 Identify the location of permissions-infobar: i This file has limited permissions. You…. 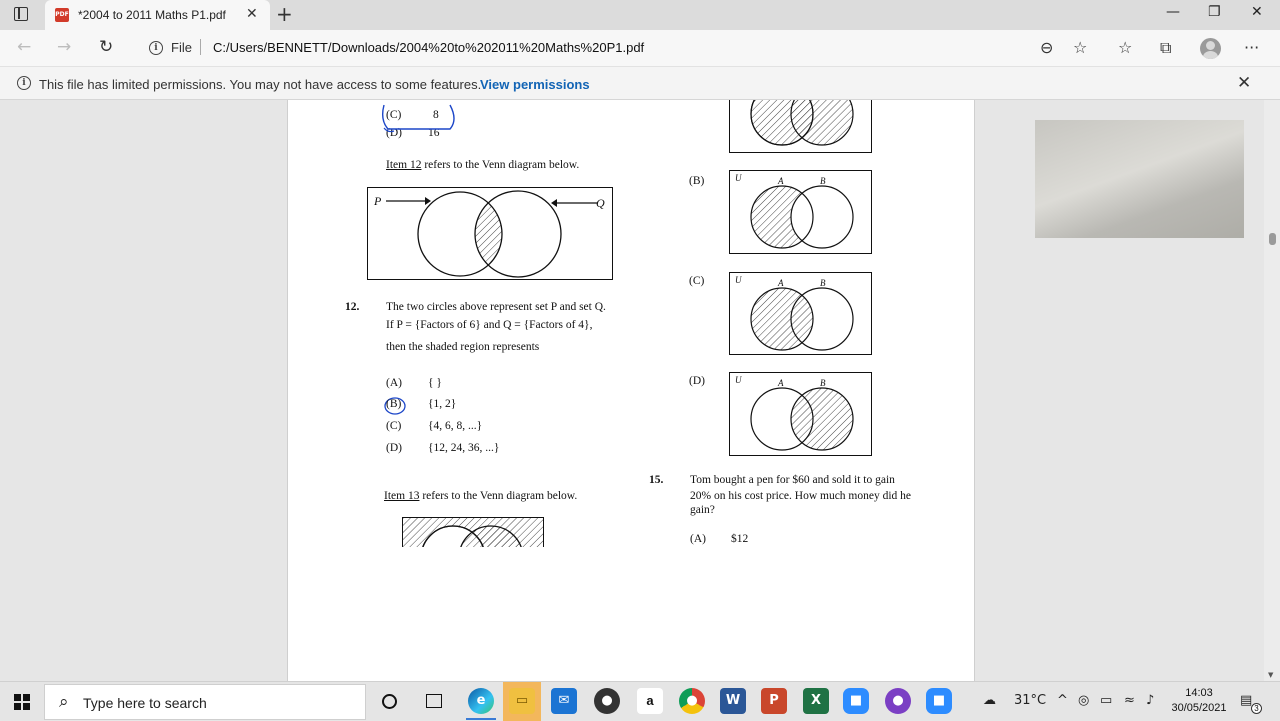
(640, 83).